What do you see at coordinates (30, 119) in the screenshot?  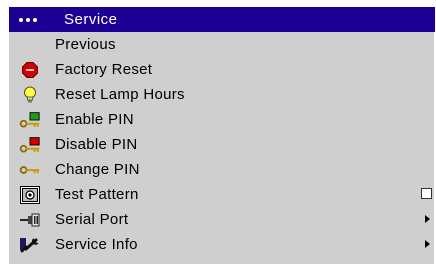 I see `key-green-icon` at bounding box center [30, 119].